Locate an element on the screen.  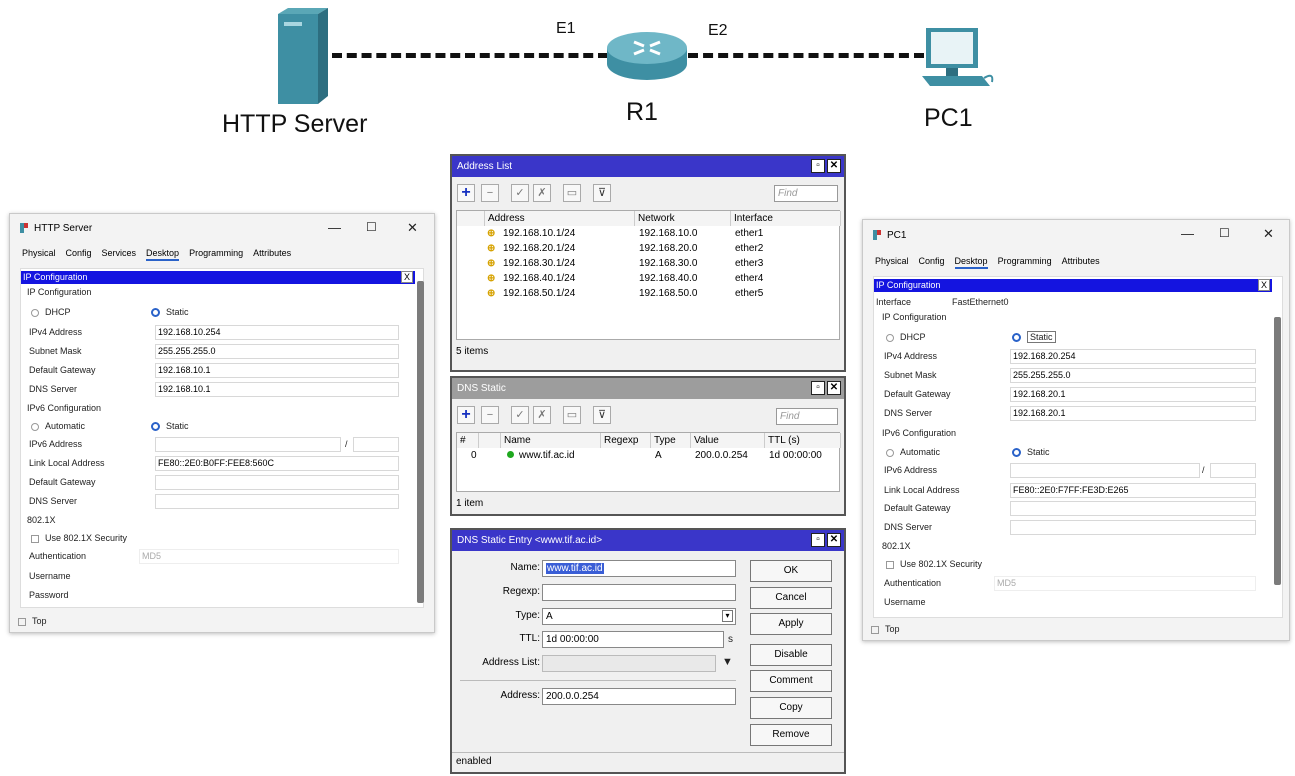
gateway-field: 192.168.20.1 is located at coordinates (1133, 394).